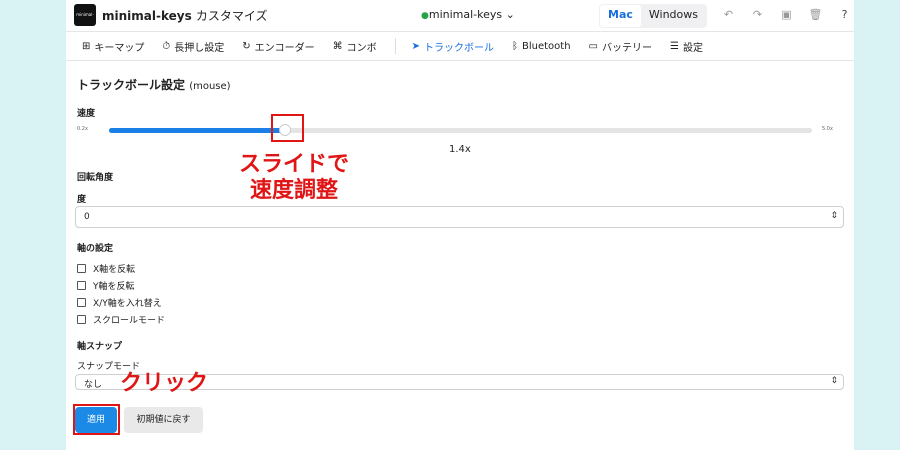 This screenshot has width=900, height=450. Describe the element at coordinates (199, 48) in the screenshot. I see `tab-hold-label: 長押し設定` at that location.